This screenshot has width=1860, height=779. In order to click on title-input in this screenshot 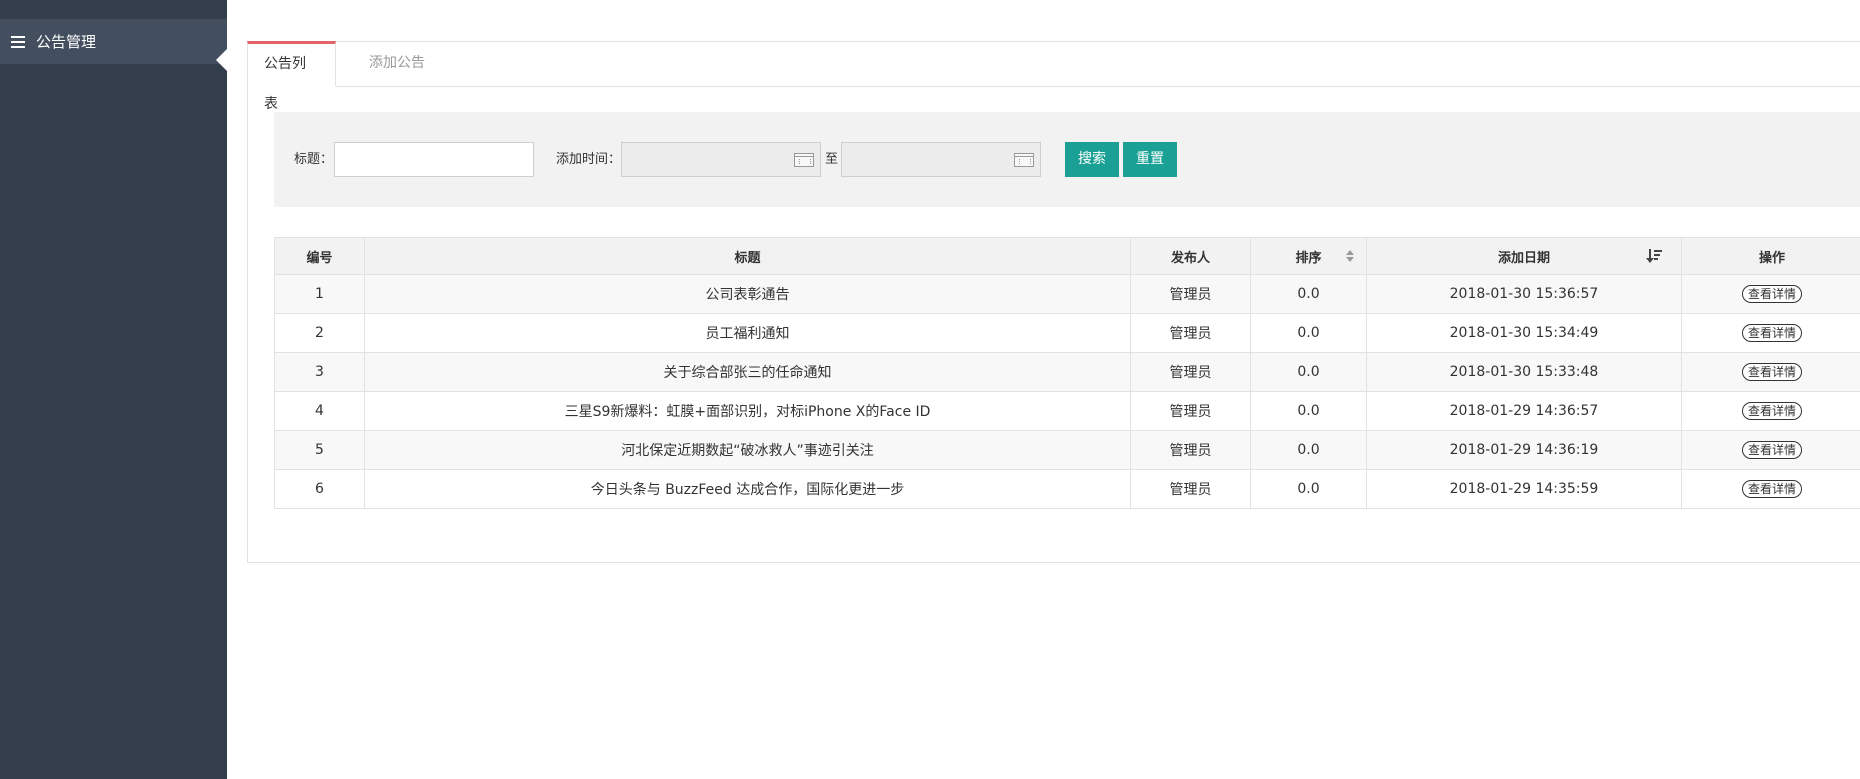, I will do `click(434, 159)`.